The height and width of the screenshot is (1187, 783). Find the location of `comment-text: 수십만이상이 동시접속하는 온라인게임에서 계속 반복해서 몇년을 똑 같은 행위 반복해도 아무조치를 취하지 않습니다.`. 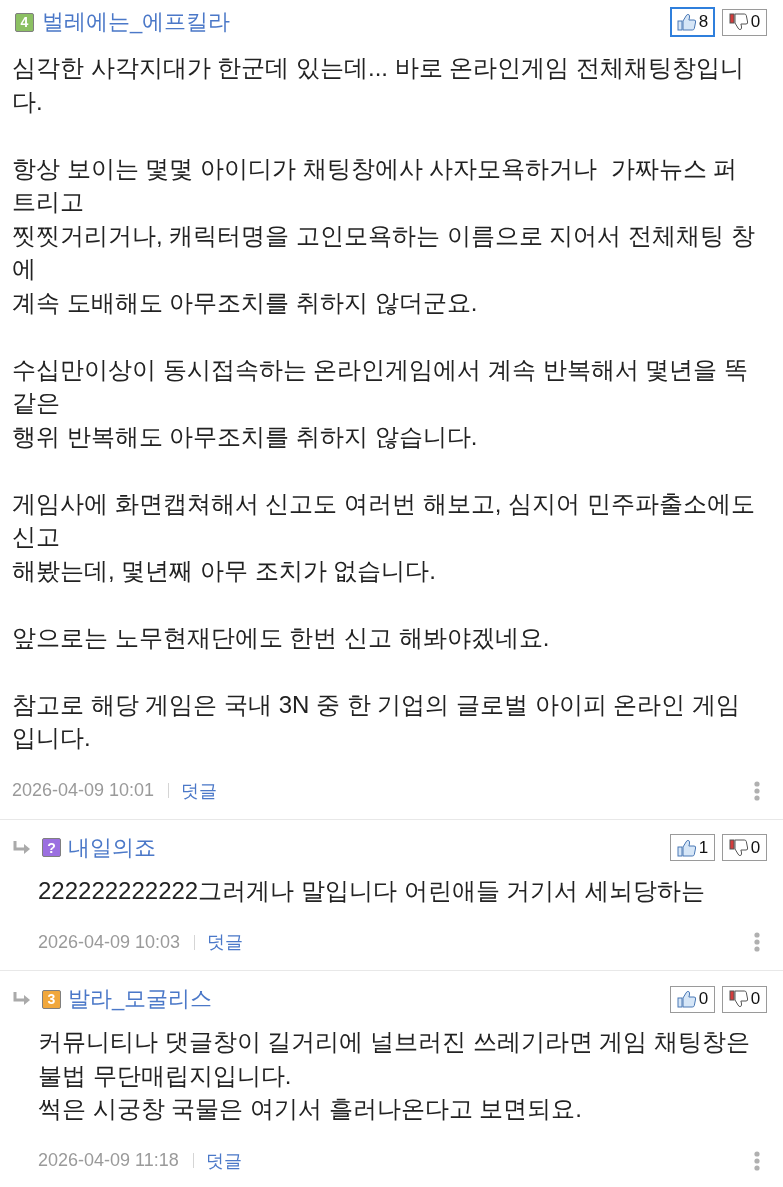

comment-text: 수십만이상이 동시접속하는 온라인게임에서 계속 반복해서 몇년을 똑 같은 행위 반복해도 아무조치를 취하지 않습니다. is located at coordinates (380, 403).